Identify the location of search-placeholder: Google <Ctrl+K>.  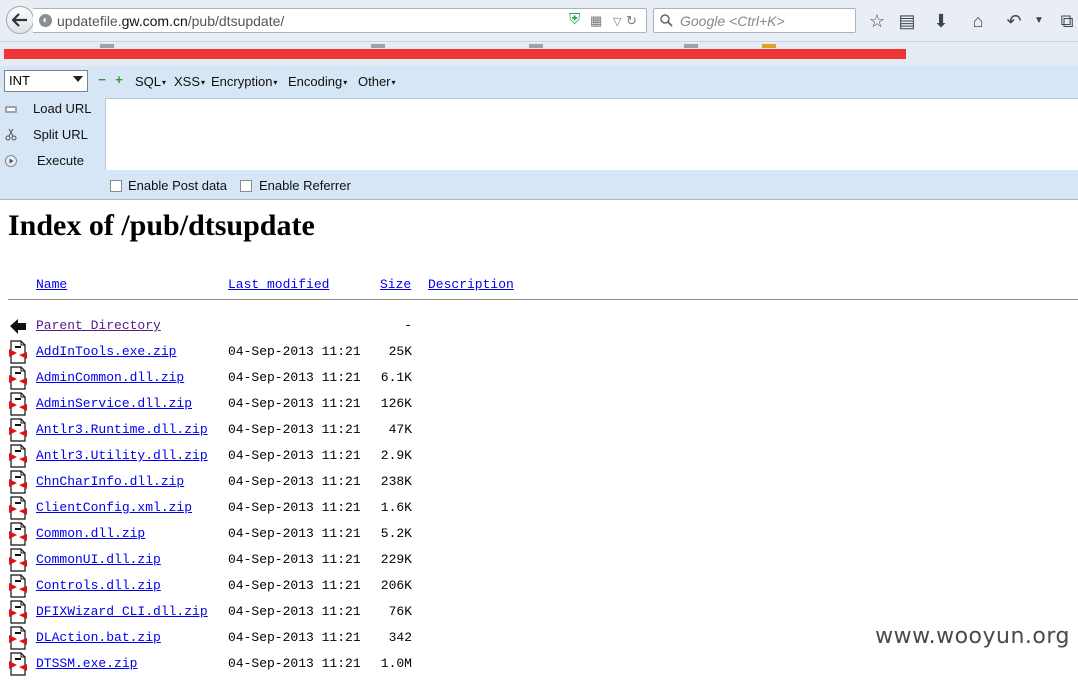
(732, 21).